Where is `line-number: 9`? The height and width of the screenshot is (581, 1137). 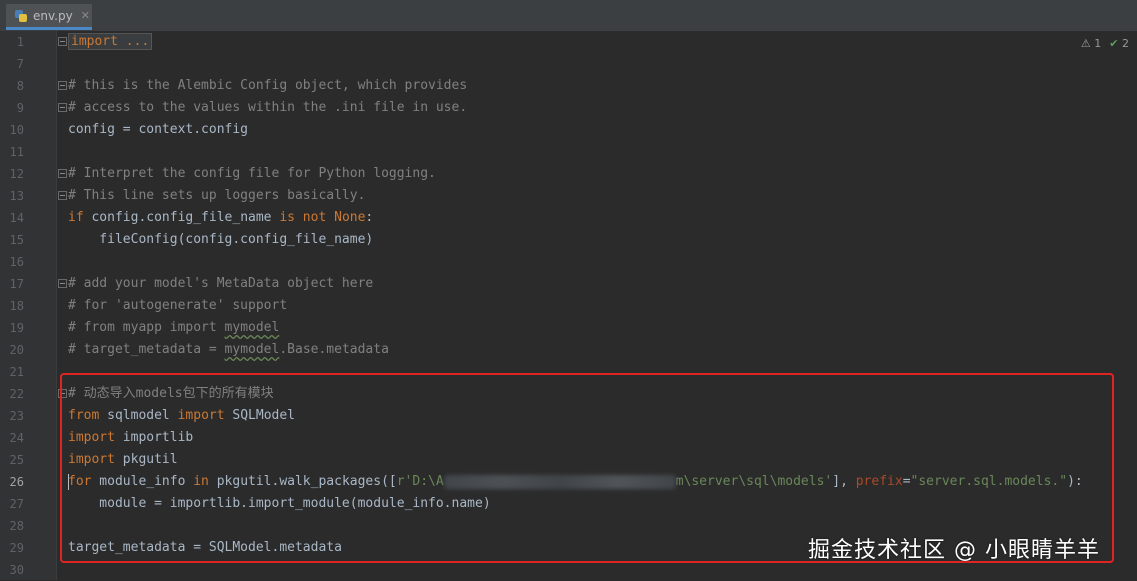
line-number: 9 is located at coordinates (20, 108).